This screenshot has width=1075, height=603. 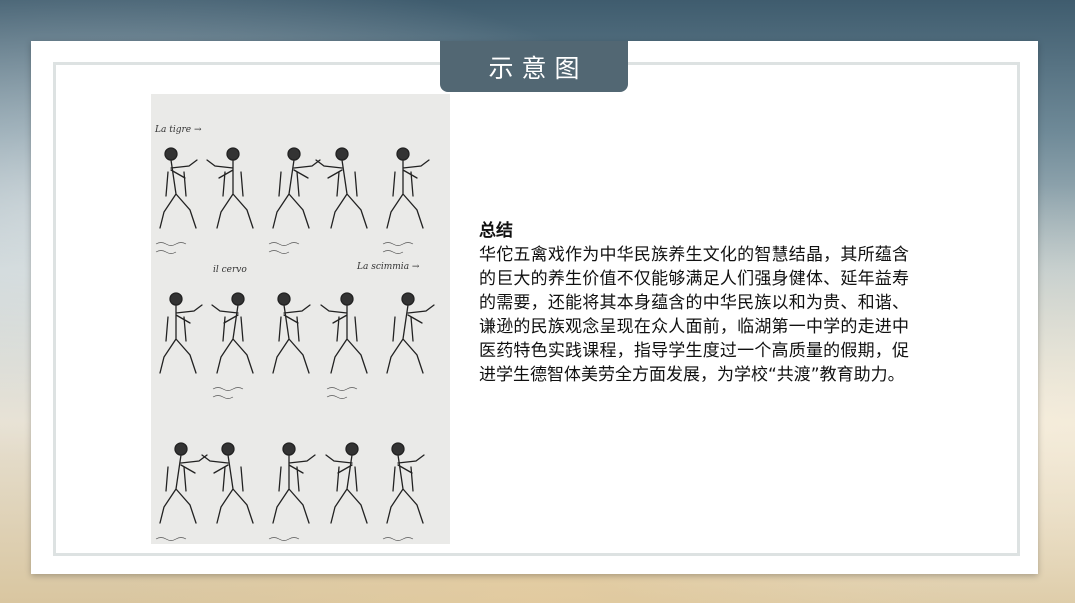 I want to click on slide-title: 示意图, so click(x=538, y=68).